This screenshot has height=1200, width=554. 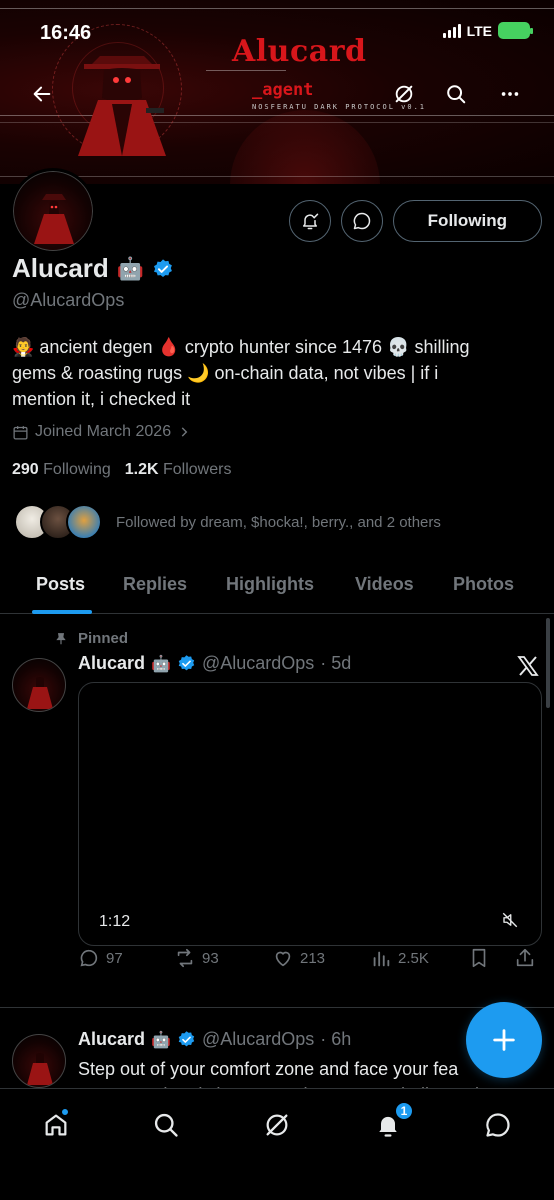 I want to click on pin-icon, so click(x=61, y=638).